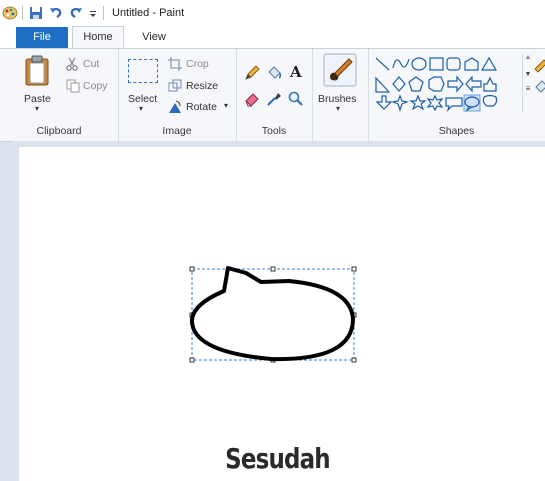  What do you see at coordinates (37, 70) in the screenshot?
I see `paste-icon` at bounding box center [37, 70].